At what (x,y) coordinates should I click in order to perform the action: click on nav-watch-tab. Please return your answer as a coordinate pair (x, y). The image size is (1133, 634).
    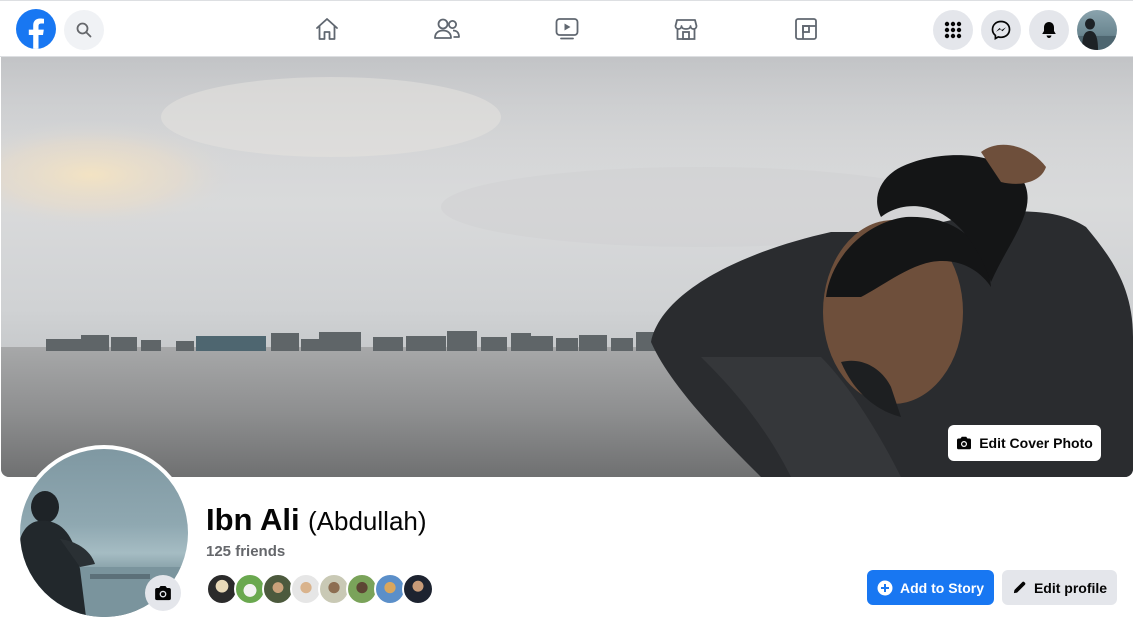
    Looking at the image, I should click on (567, 29).